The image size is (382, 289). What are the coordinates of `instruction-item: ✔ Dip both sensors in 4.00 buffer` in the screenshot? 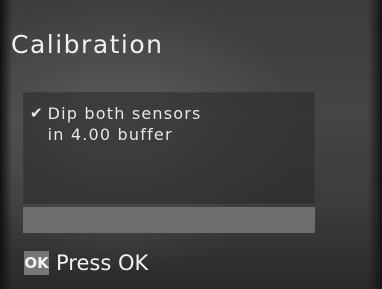 It's located at (116, 124).